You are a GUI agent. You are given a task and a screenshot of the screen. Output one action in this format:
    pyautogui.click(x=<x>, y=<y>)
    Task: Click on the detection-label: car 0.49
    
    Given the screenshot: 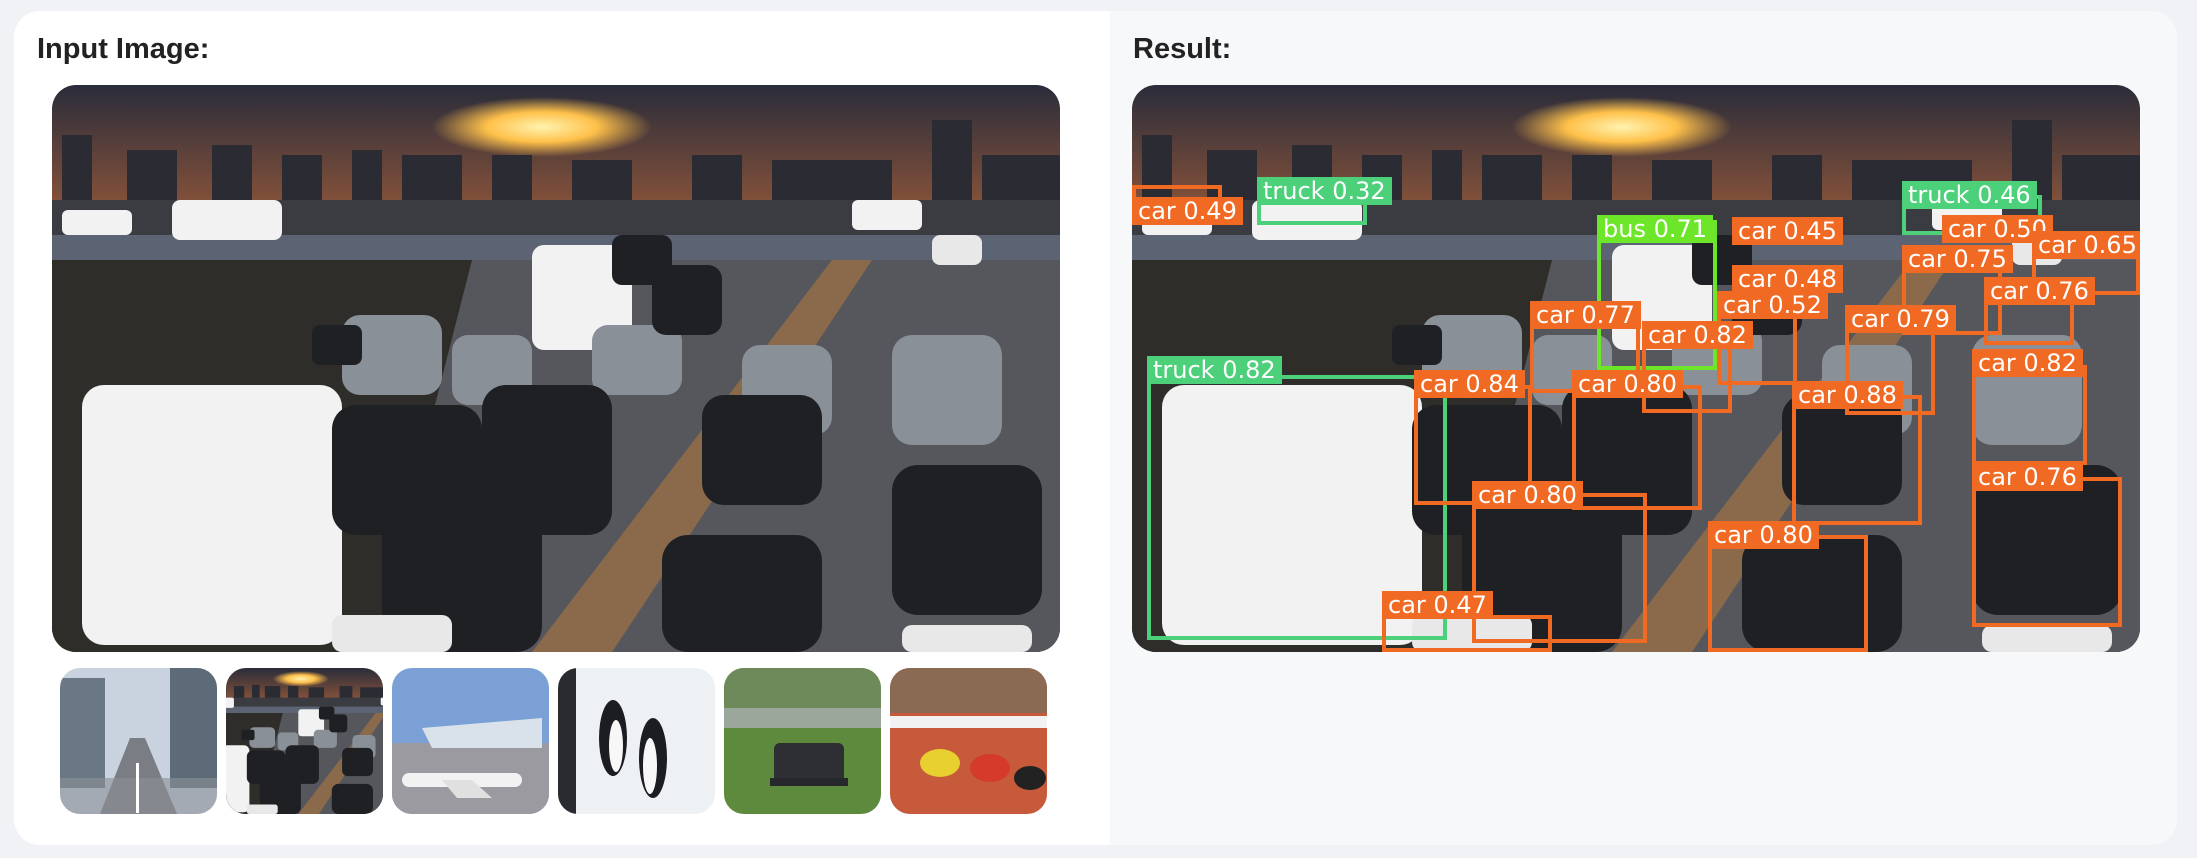 What is the action you would take?
    pyautogui.click(x=1187, y=211)
    